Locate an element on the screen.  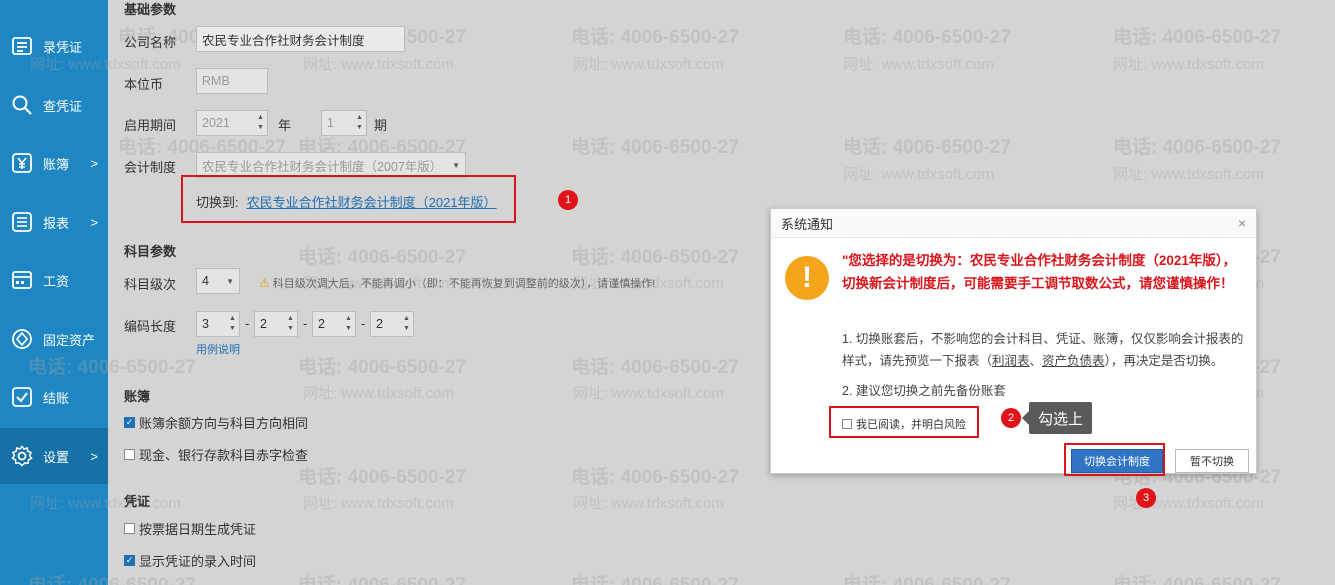
sidebar-item-label: 固定资产 is located at coordinates (69, 340).